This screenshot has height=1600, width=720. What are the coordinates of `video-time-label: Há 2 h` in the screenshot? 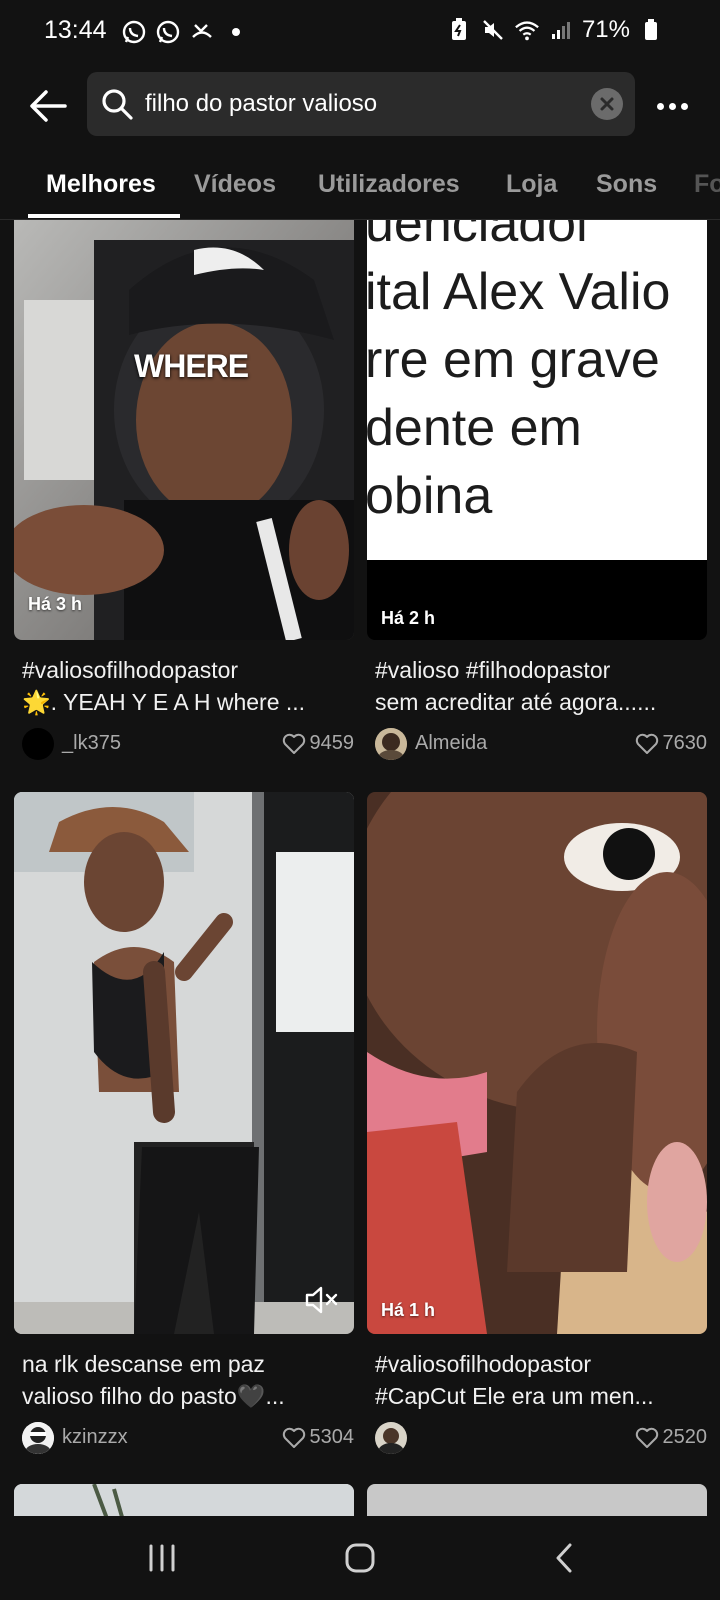 It's located at (408, 618).